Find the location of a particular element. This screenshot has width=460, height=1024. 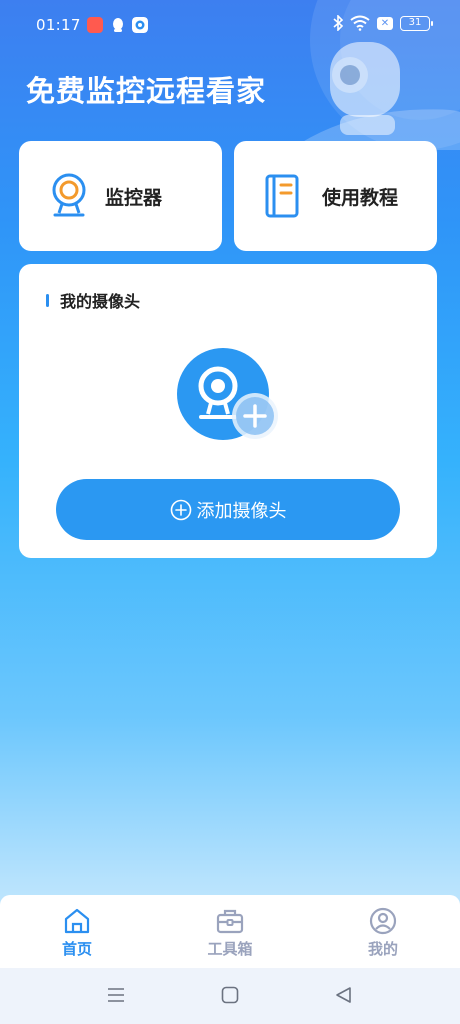

tab-mine-label: 我的 is located at coordinates (382, 949).